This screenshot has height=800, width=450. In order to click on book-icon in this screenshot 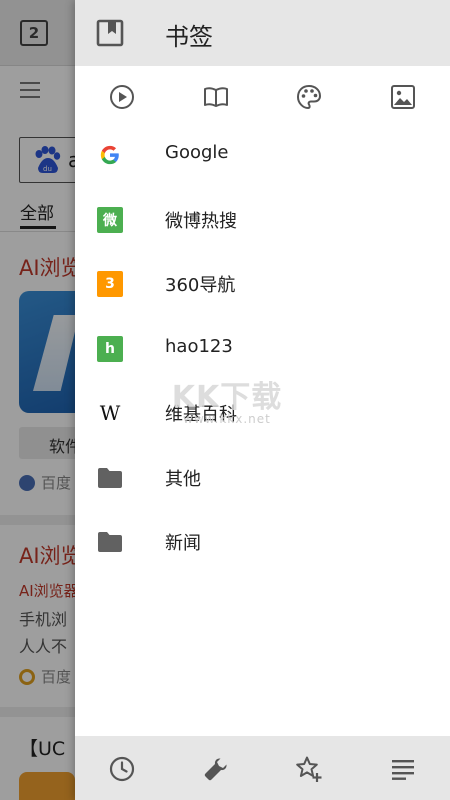, I will do `click(216, 97)`.